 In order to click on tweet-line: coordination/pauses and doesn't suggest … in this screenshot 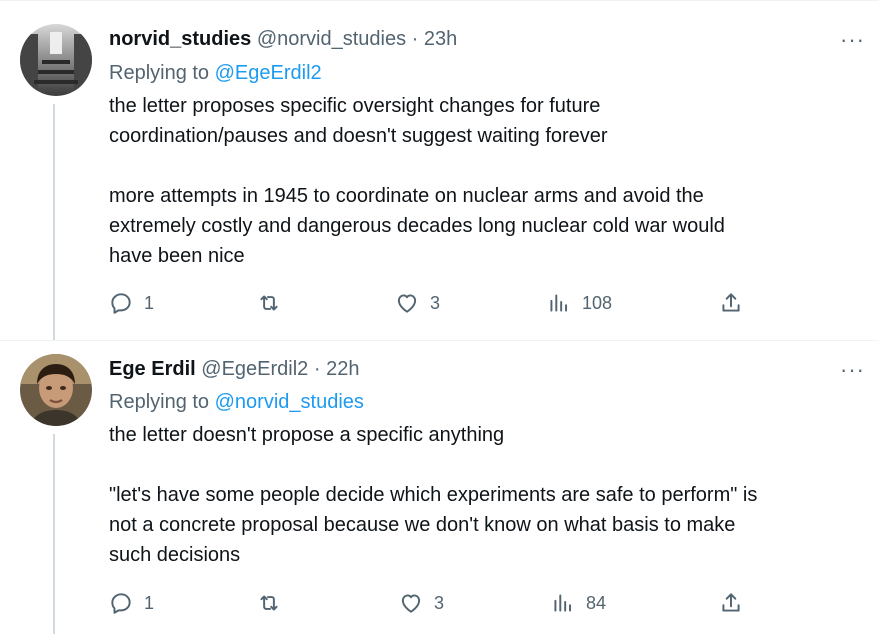, I will do `click(358, 136)`.